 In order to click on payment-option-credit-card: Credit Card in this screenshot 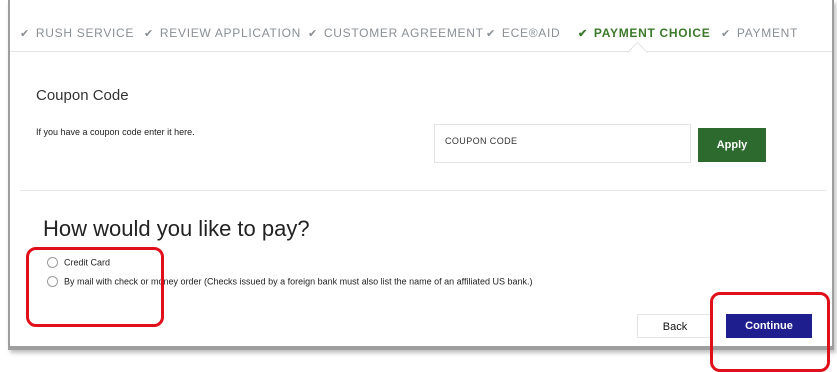, I will do `click(79, 263)`.